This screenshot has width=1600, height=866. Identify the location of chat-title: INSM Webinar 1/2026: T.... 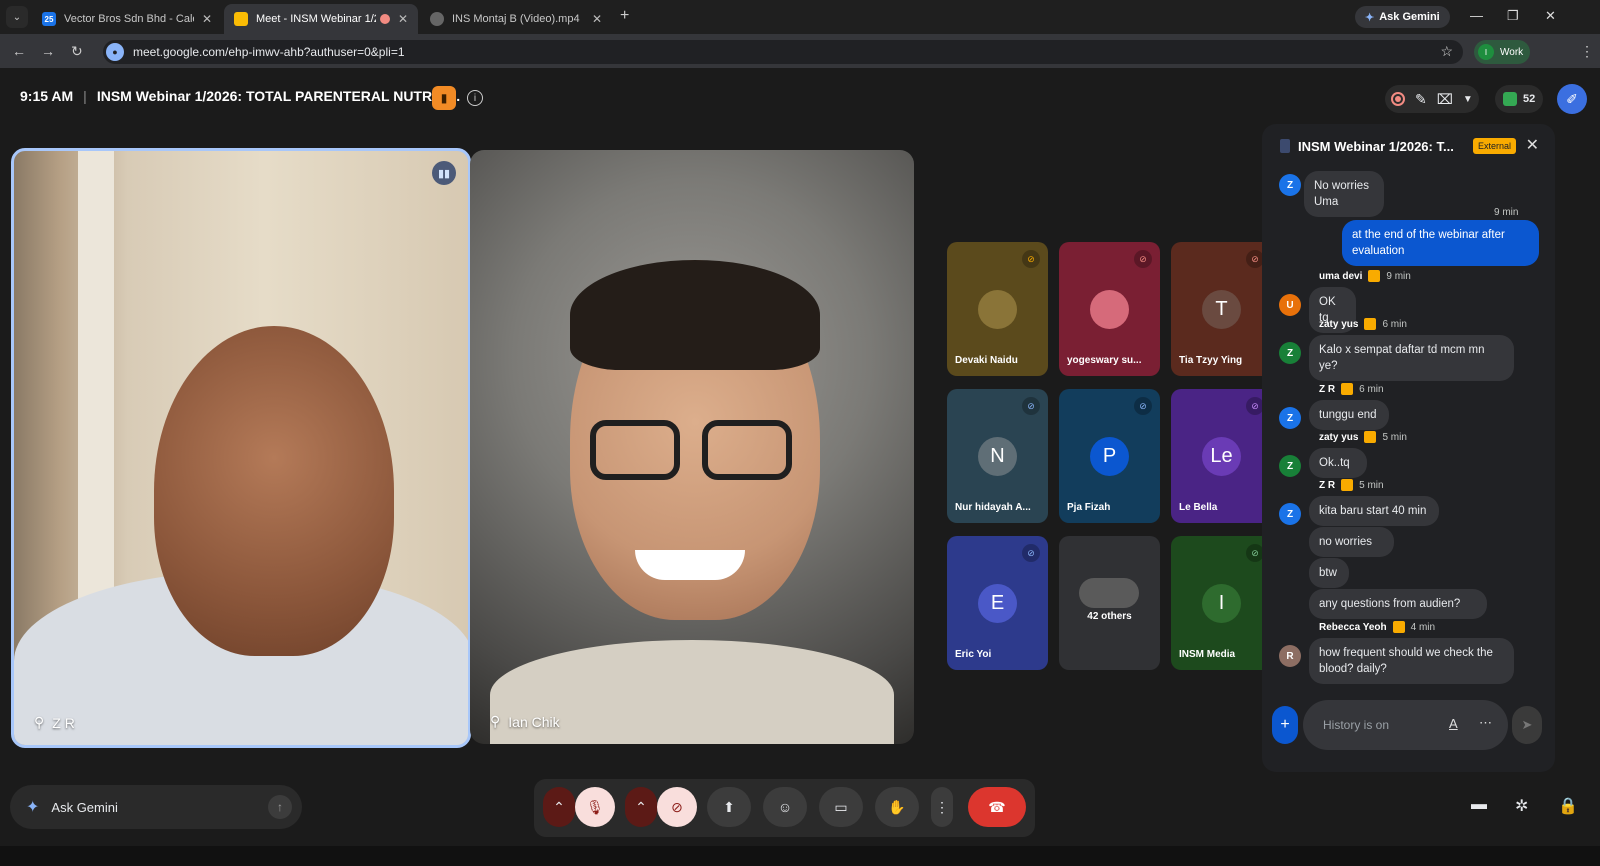
(1376, 146).